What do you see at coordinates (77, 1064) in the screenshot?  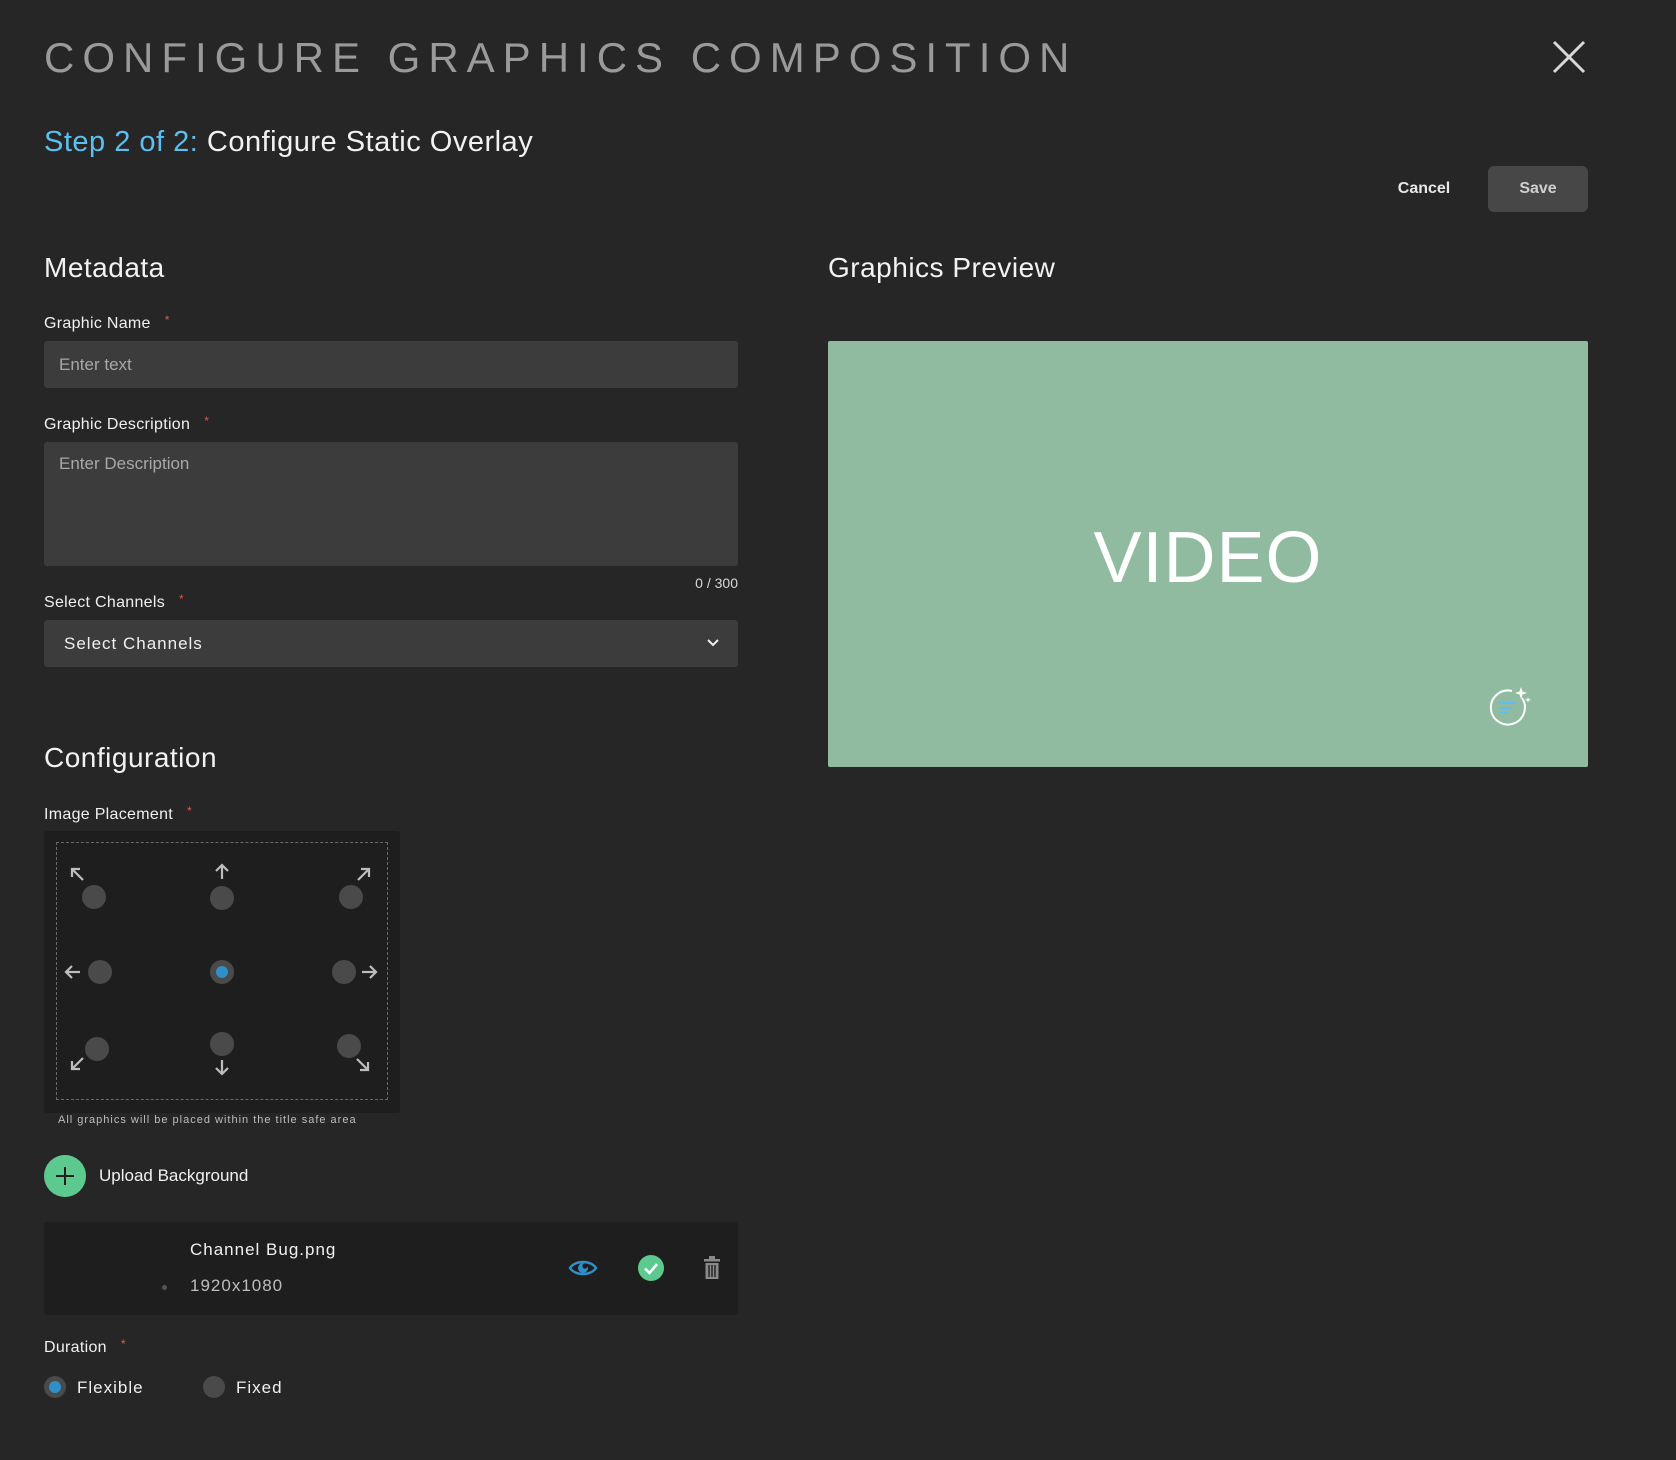 I see `arrow-down-left-icon` at bounding box center [77, 1064].